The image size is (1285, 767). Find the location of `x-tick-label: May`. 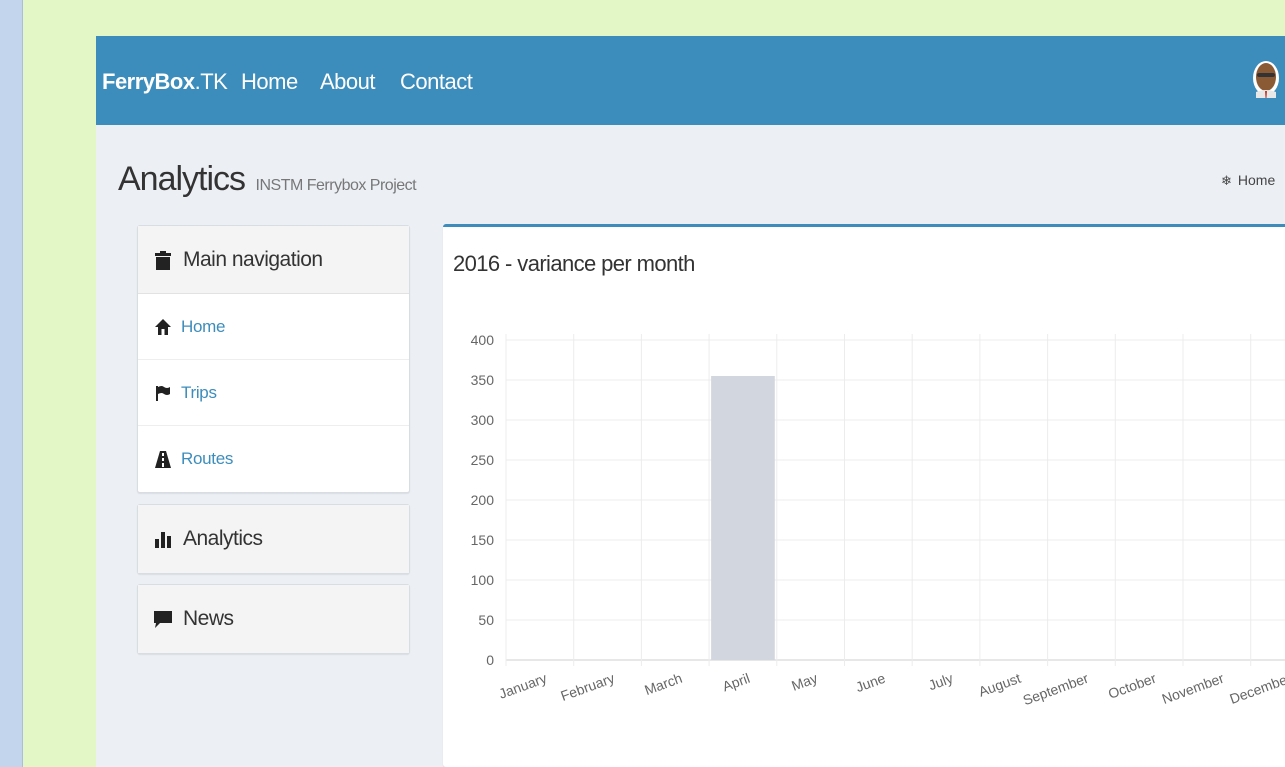

x-tick-label: May is located at coordinates (804, 682).